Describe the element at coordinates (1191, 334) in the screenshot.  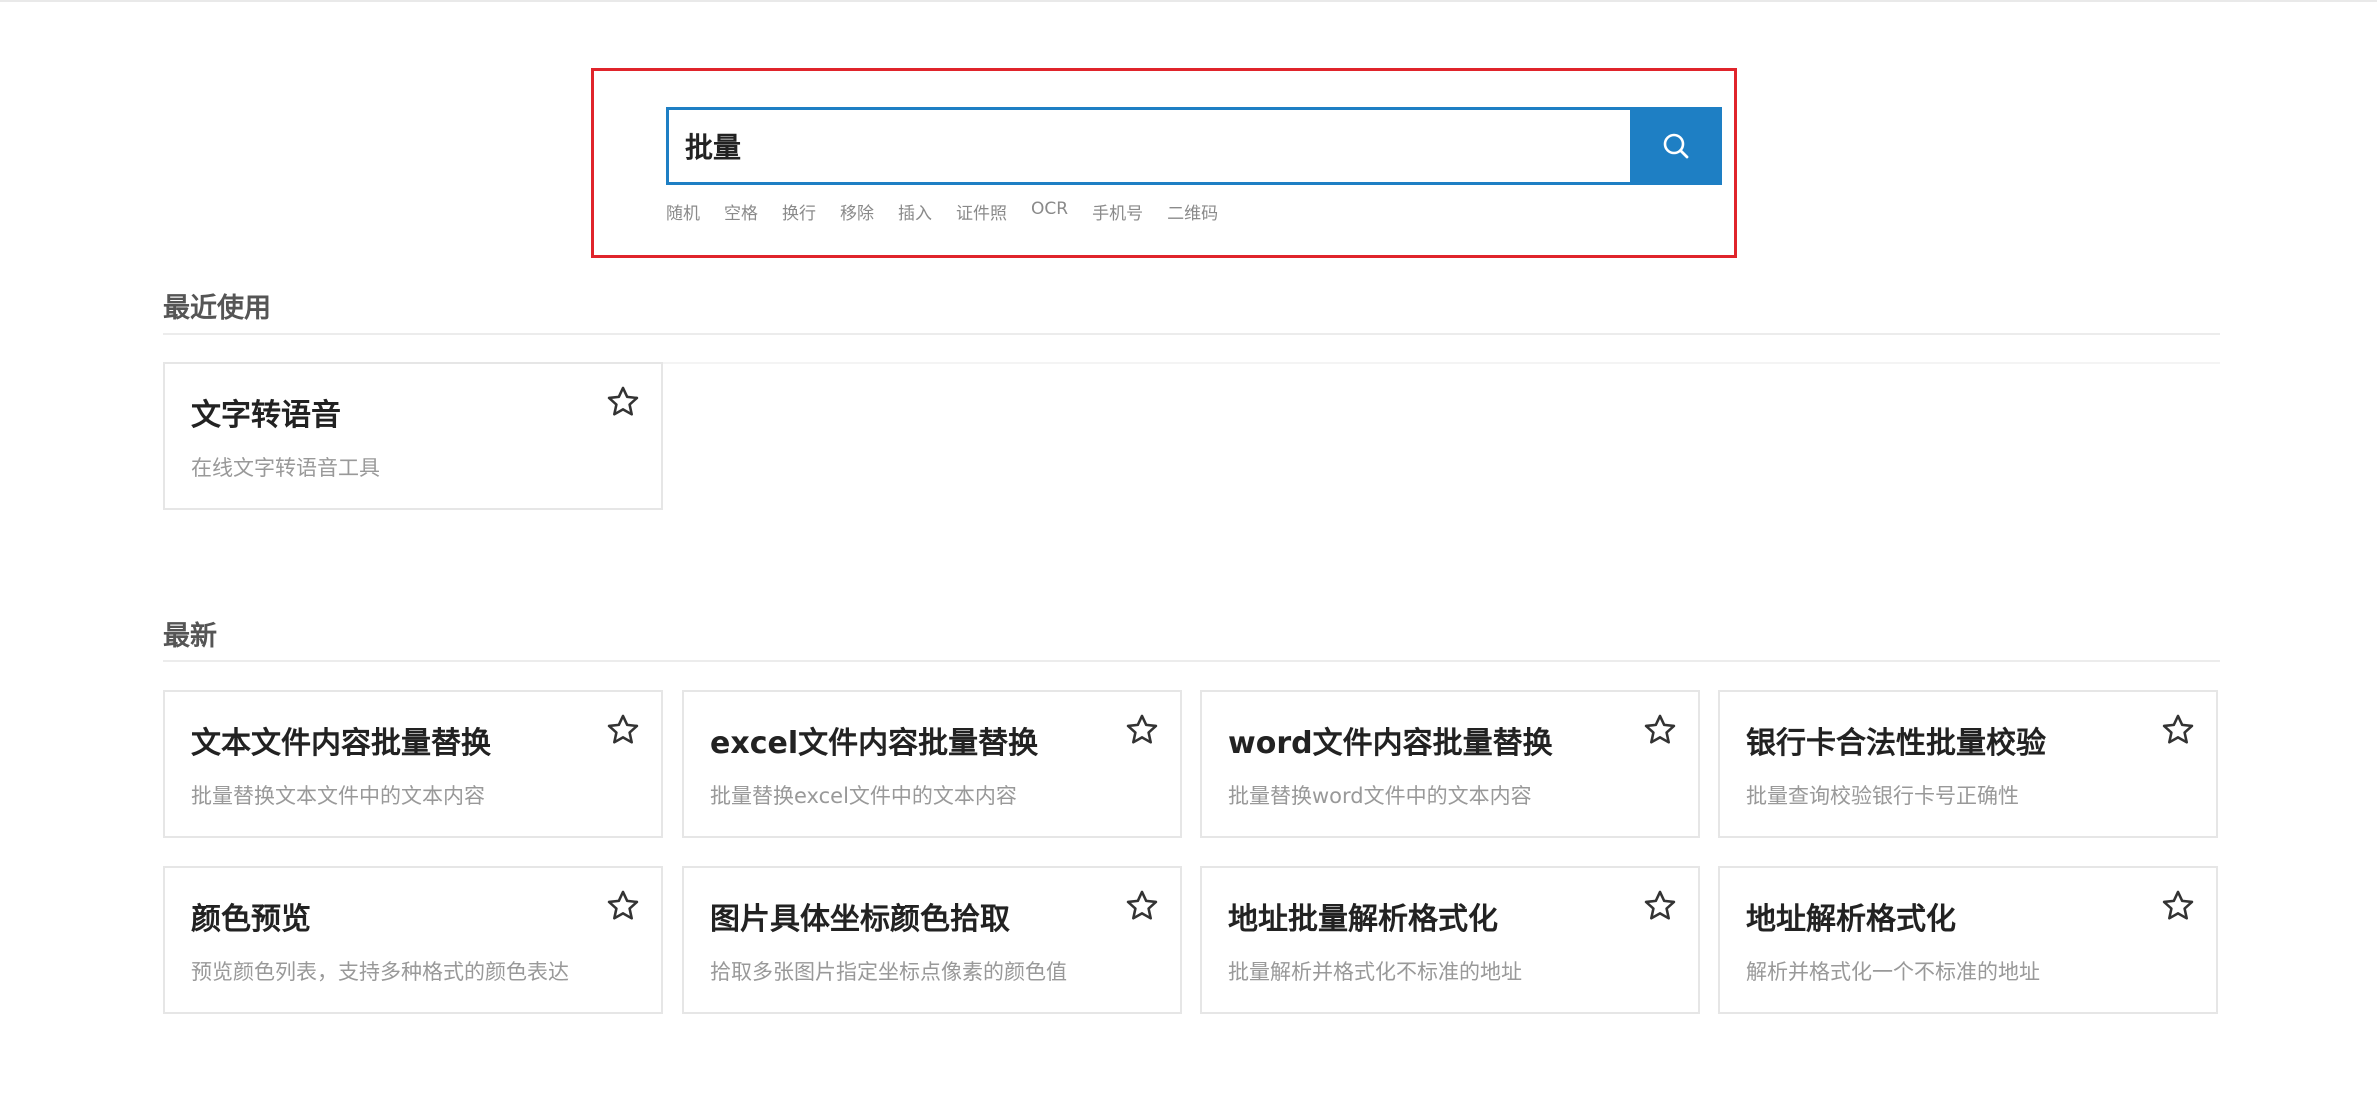
I see `recent-section-divider` at that location.